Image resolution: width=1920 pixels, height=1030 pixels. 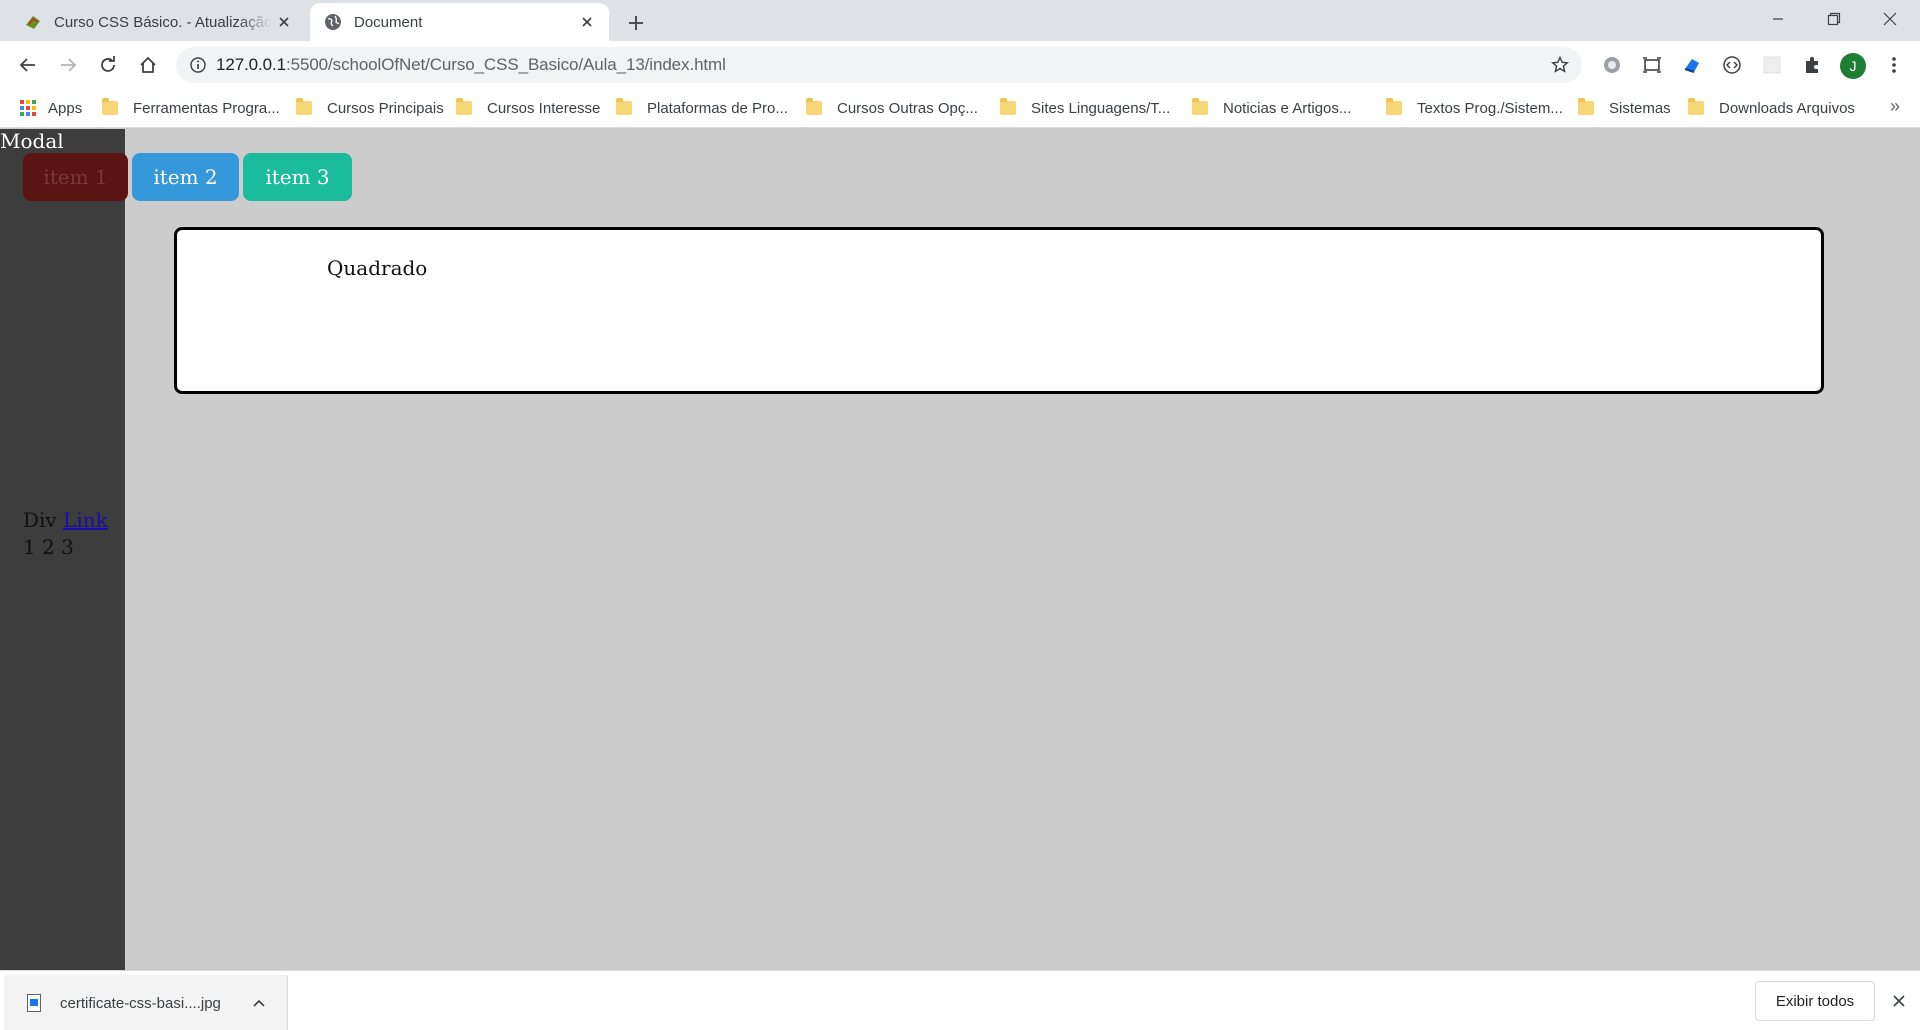 I want to click on url-host: 127.0.0.1, so click(x=251, y=64).